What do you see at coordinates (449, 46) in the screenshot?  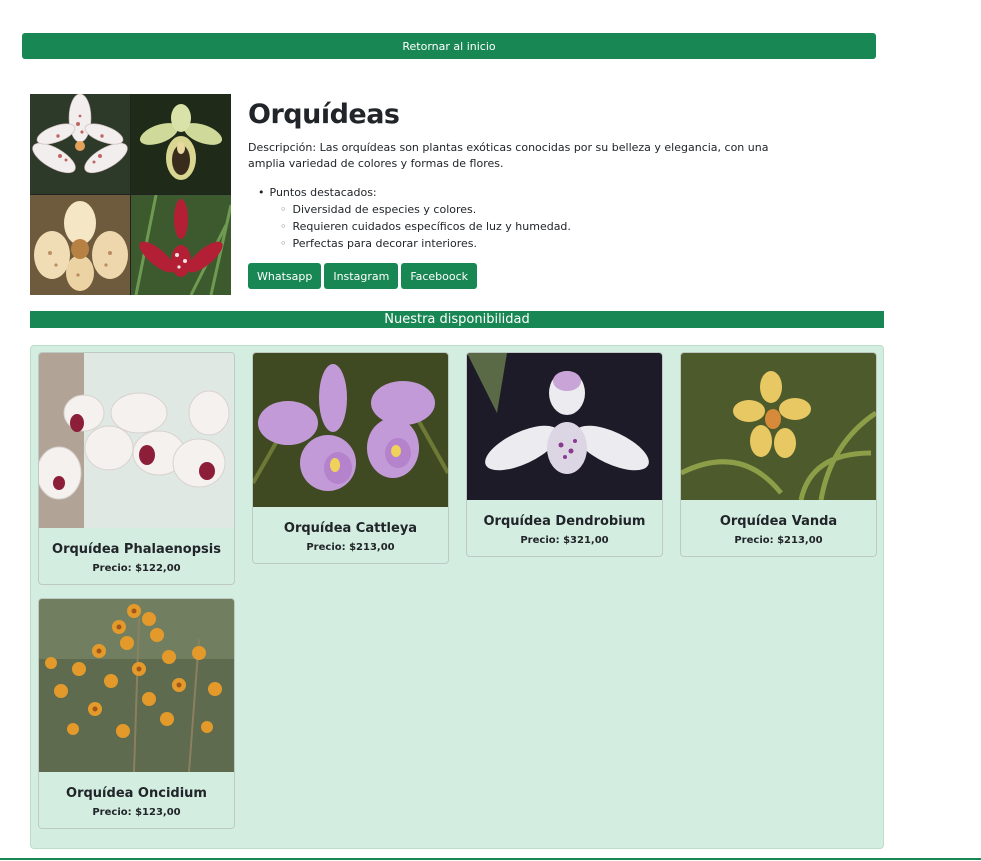 I see `home-button: Retornar al inicio` at bounding box center [449, 46].